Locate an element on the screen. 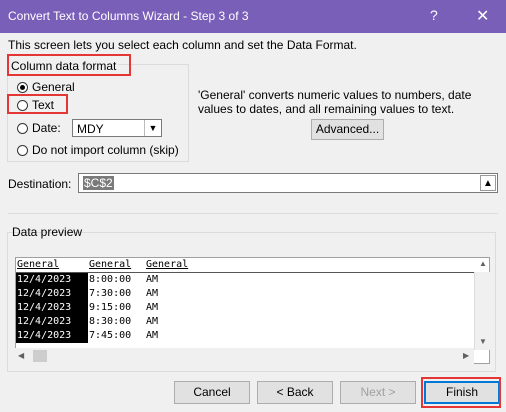 The width and height of the screenshot is (506, 412). preview-cell: 8:30:00 is located at coordinates (116, 322).